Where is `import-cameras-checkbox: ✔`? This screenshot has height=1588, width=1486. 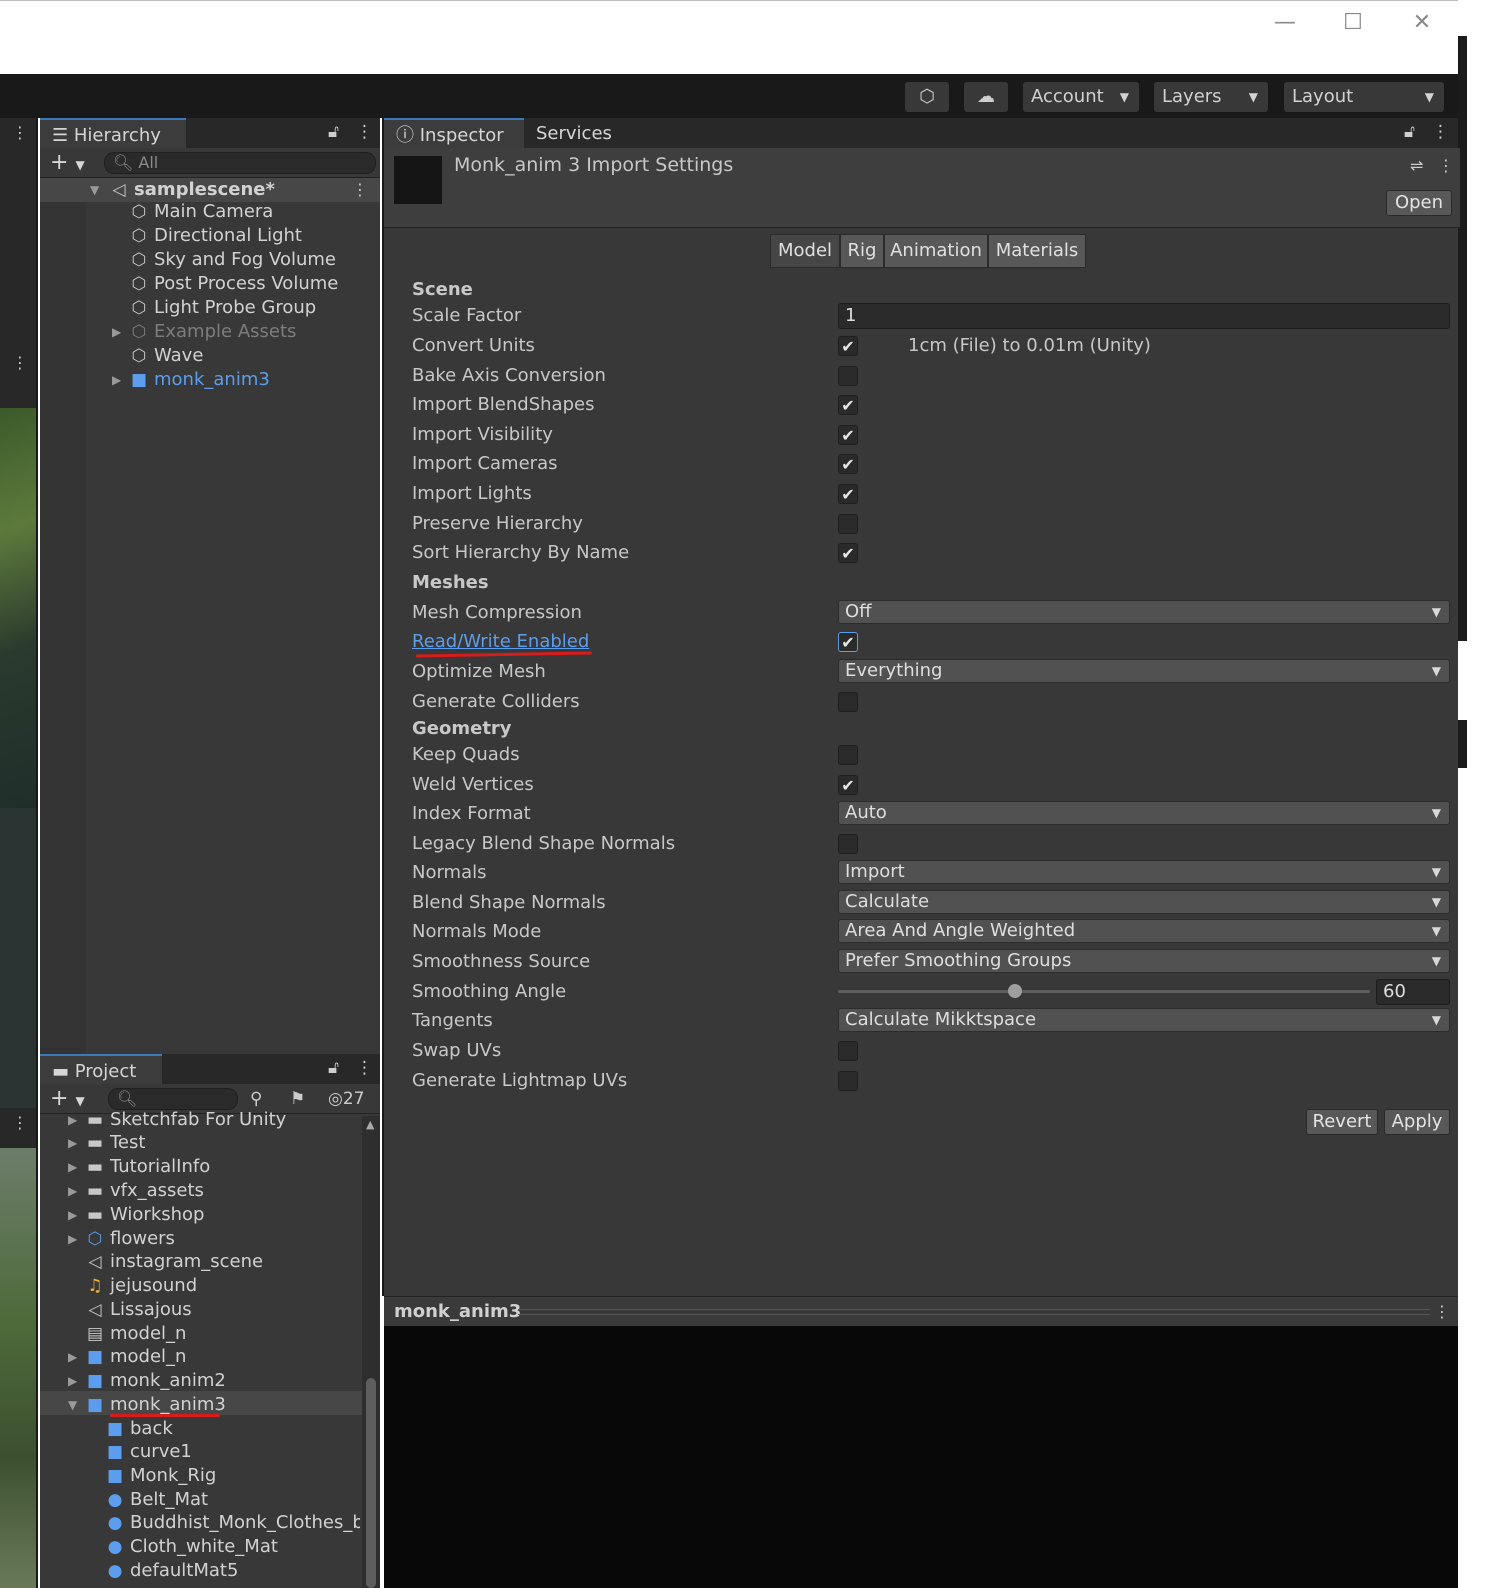 import-cameras-checkbox: ✔ is located at coordinates (848, 464).